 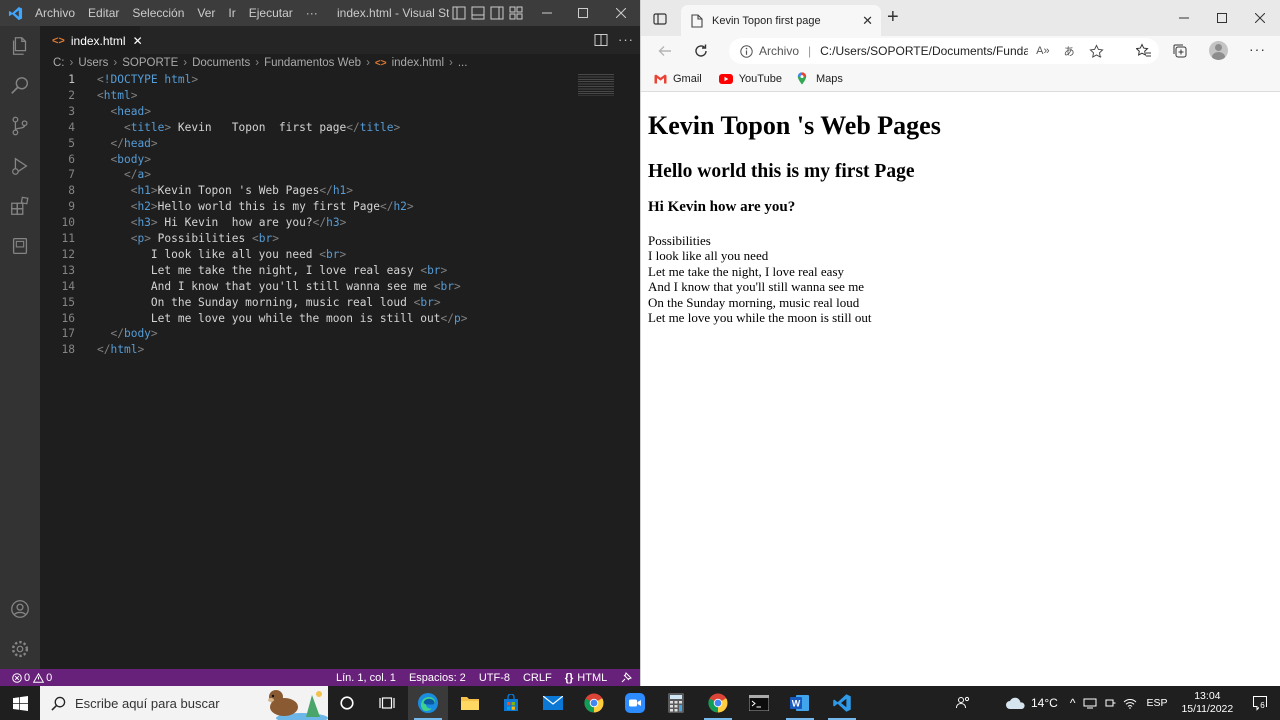 What do you see at coordinates (800, 703) in the screenshot?
I see `taskbar-word: W` at bounding box center [800, 703].